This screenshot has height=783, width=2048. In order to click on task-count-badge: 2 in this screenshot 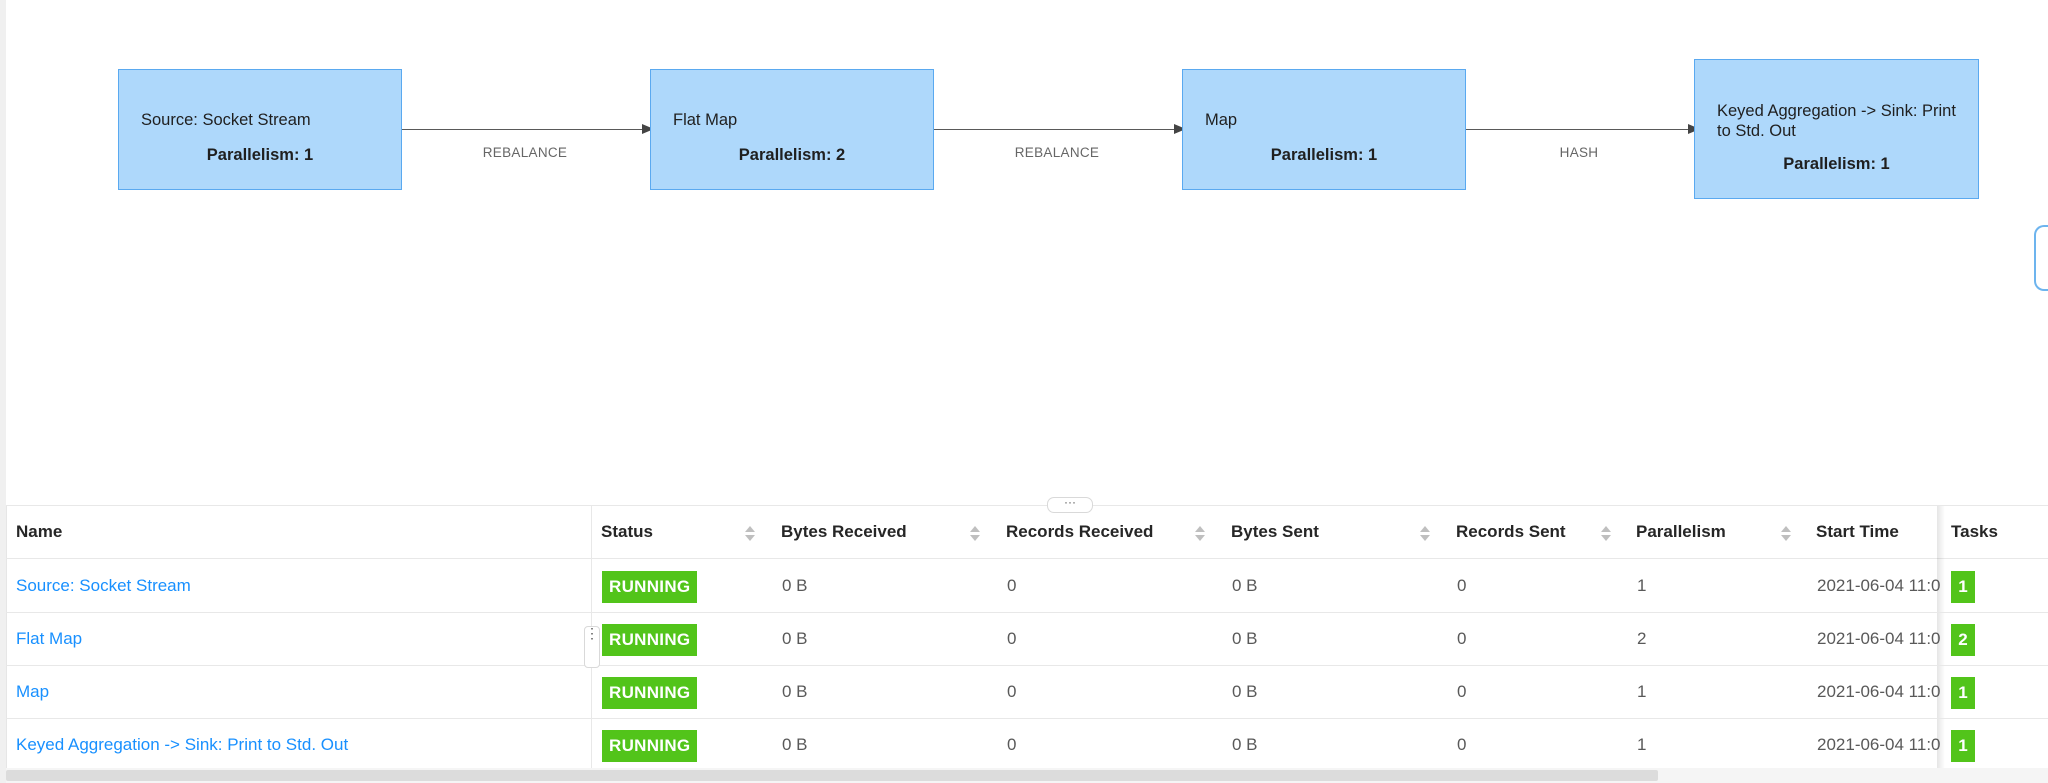, I will do `click(1963, 639)`.